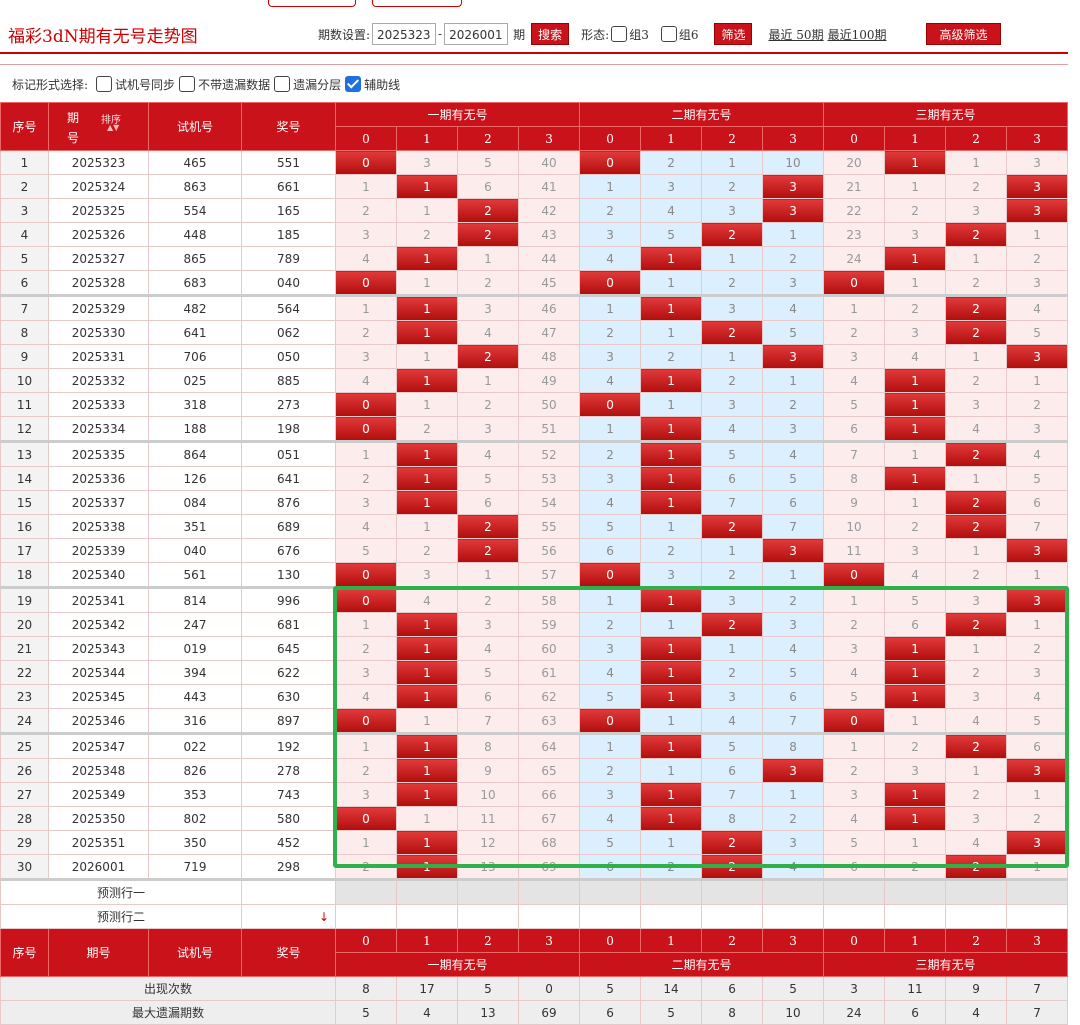 This screenshot has width=1080, height=1025. What do you see at coordinates (98, 210) in the screenshot?
I see `row-issue: 2025325` at bounding box center [98, 210].